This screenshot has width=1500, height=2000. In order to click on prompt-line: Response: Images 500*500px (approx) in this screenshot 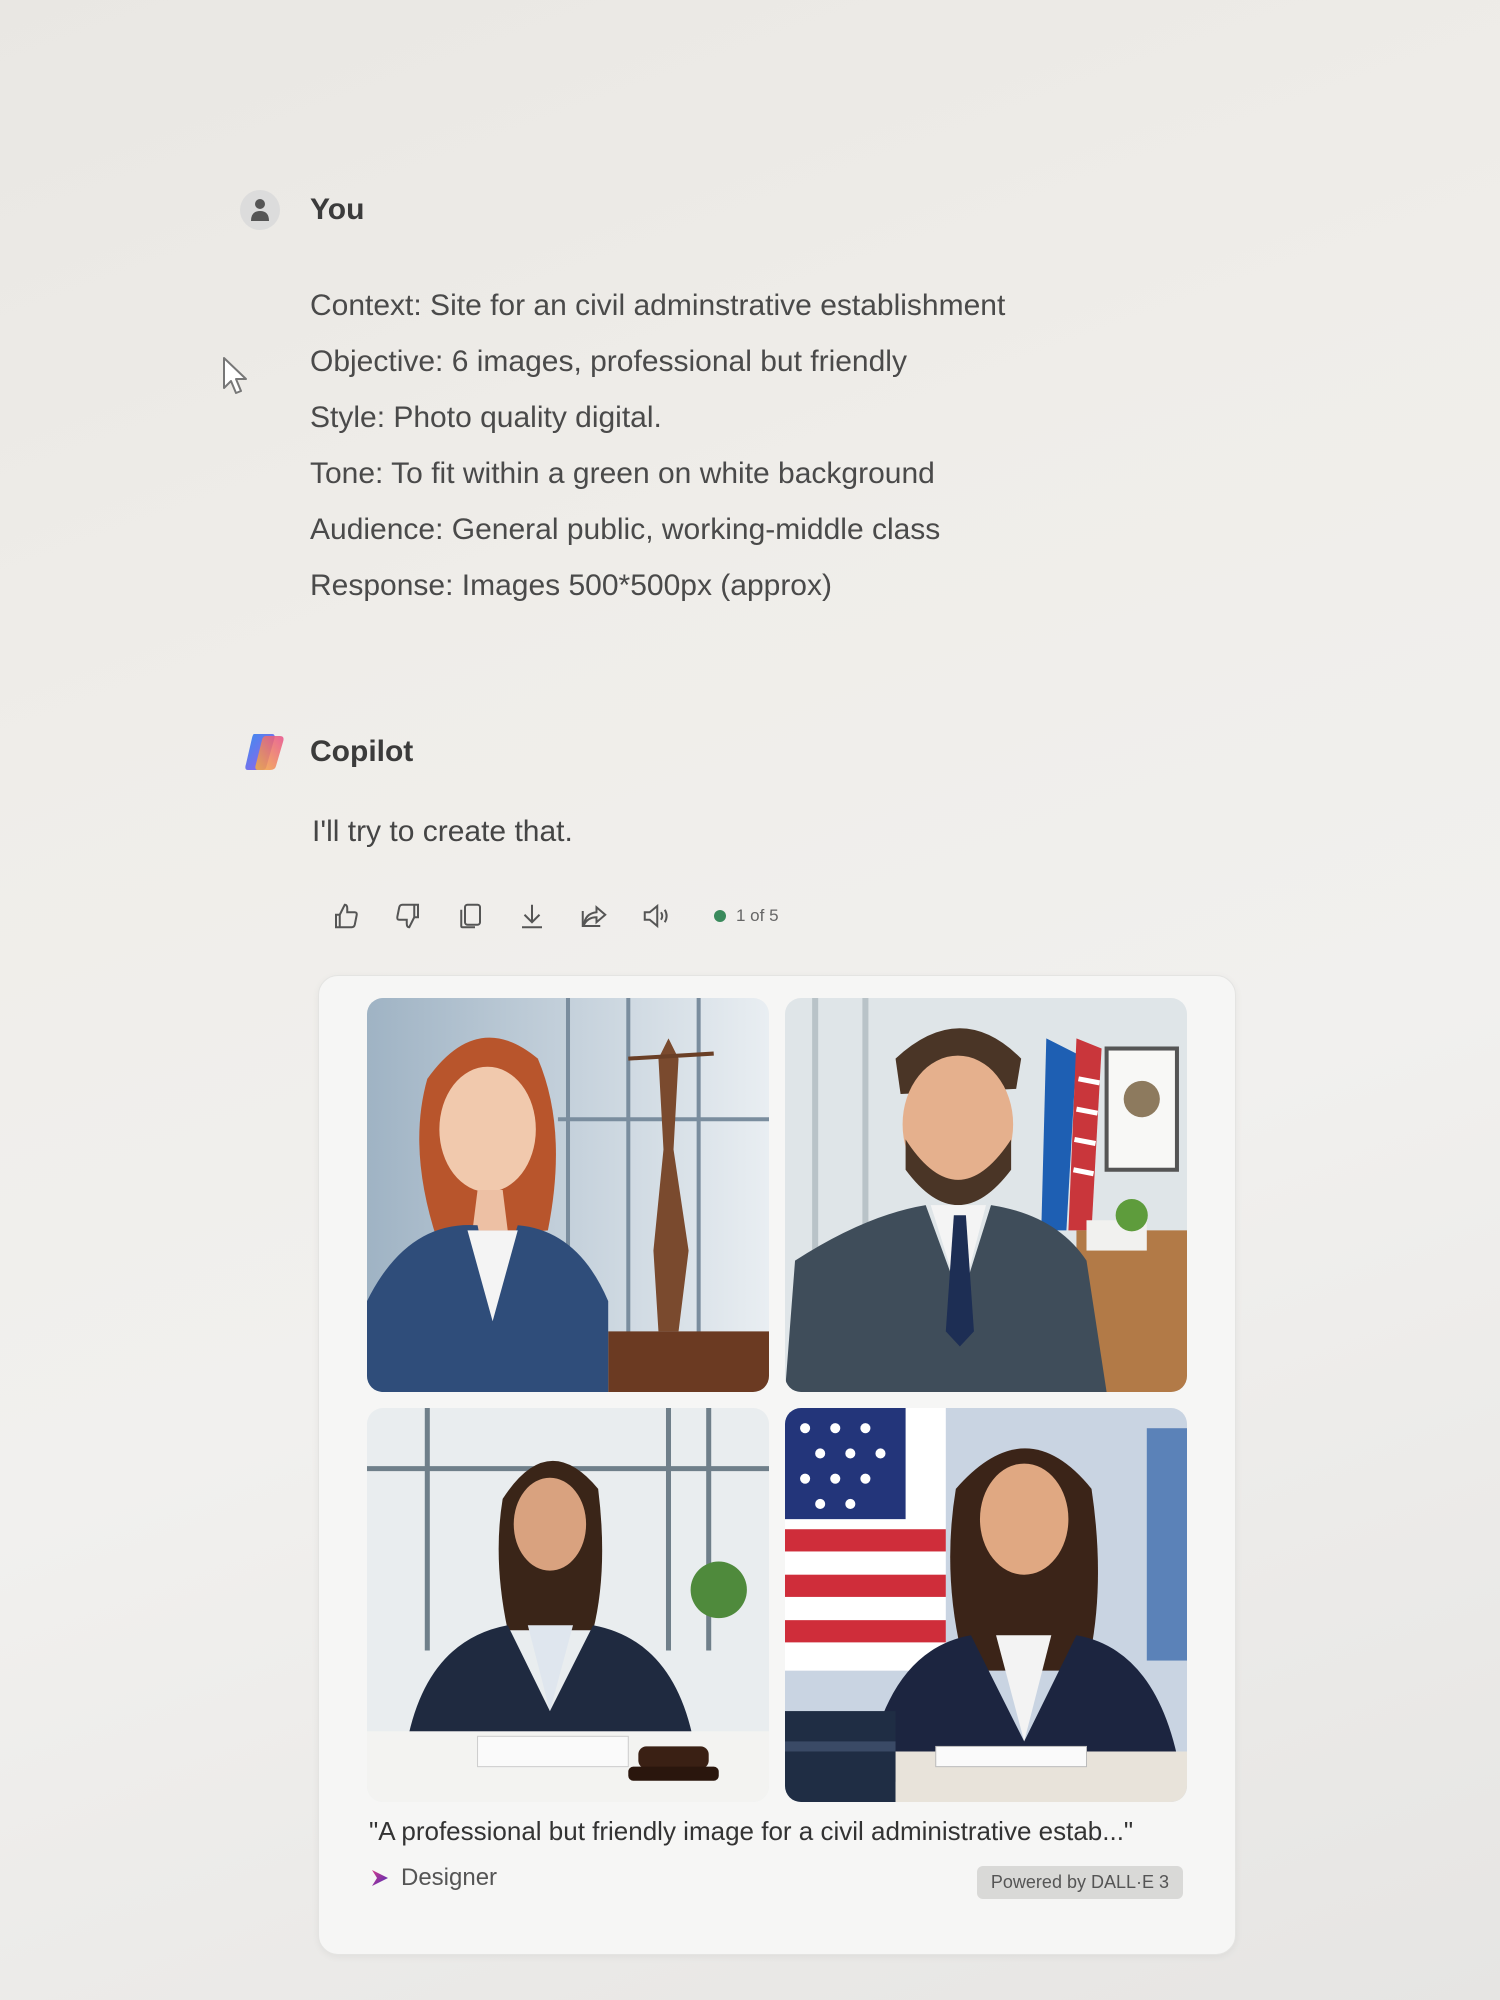, I will do `click(571, 585)`.